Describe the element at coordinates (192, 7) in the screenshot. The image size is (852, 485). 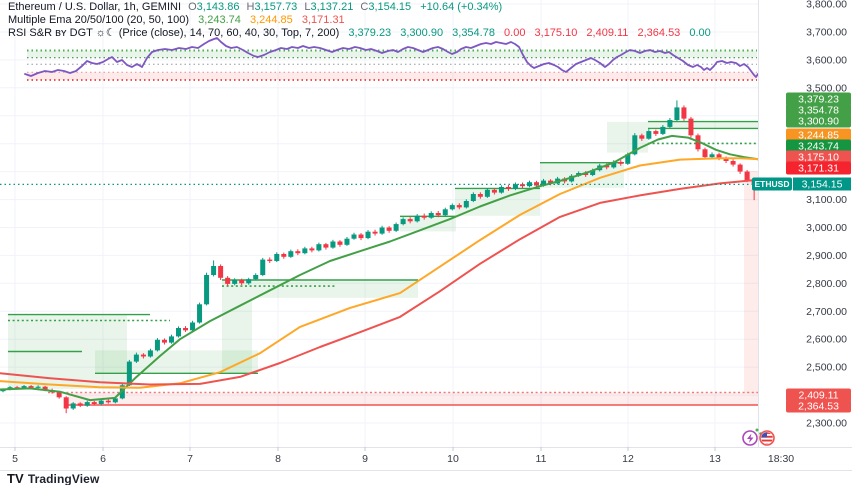
I see `open-label: O` at that location.